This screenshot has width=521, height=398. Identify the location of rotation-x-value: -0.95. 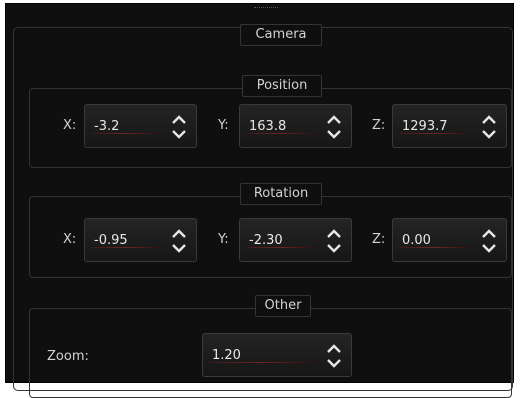
(111, 240).